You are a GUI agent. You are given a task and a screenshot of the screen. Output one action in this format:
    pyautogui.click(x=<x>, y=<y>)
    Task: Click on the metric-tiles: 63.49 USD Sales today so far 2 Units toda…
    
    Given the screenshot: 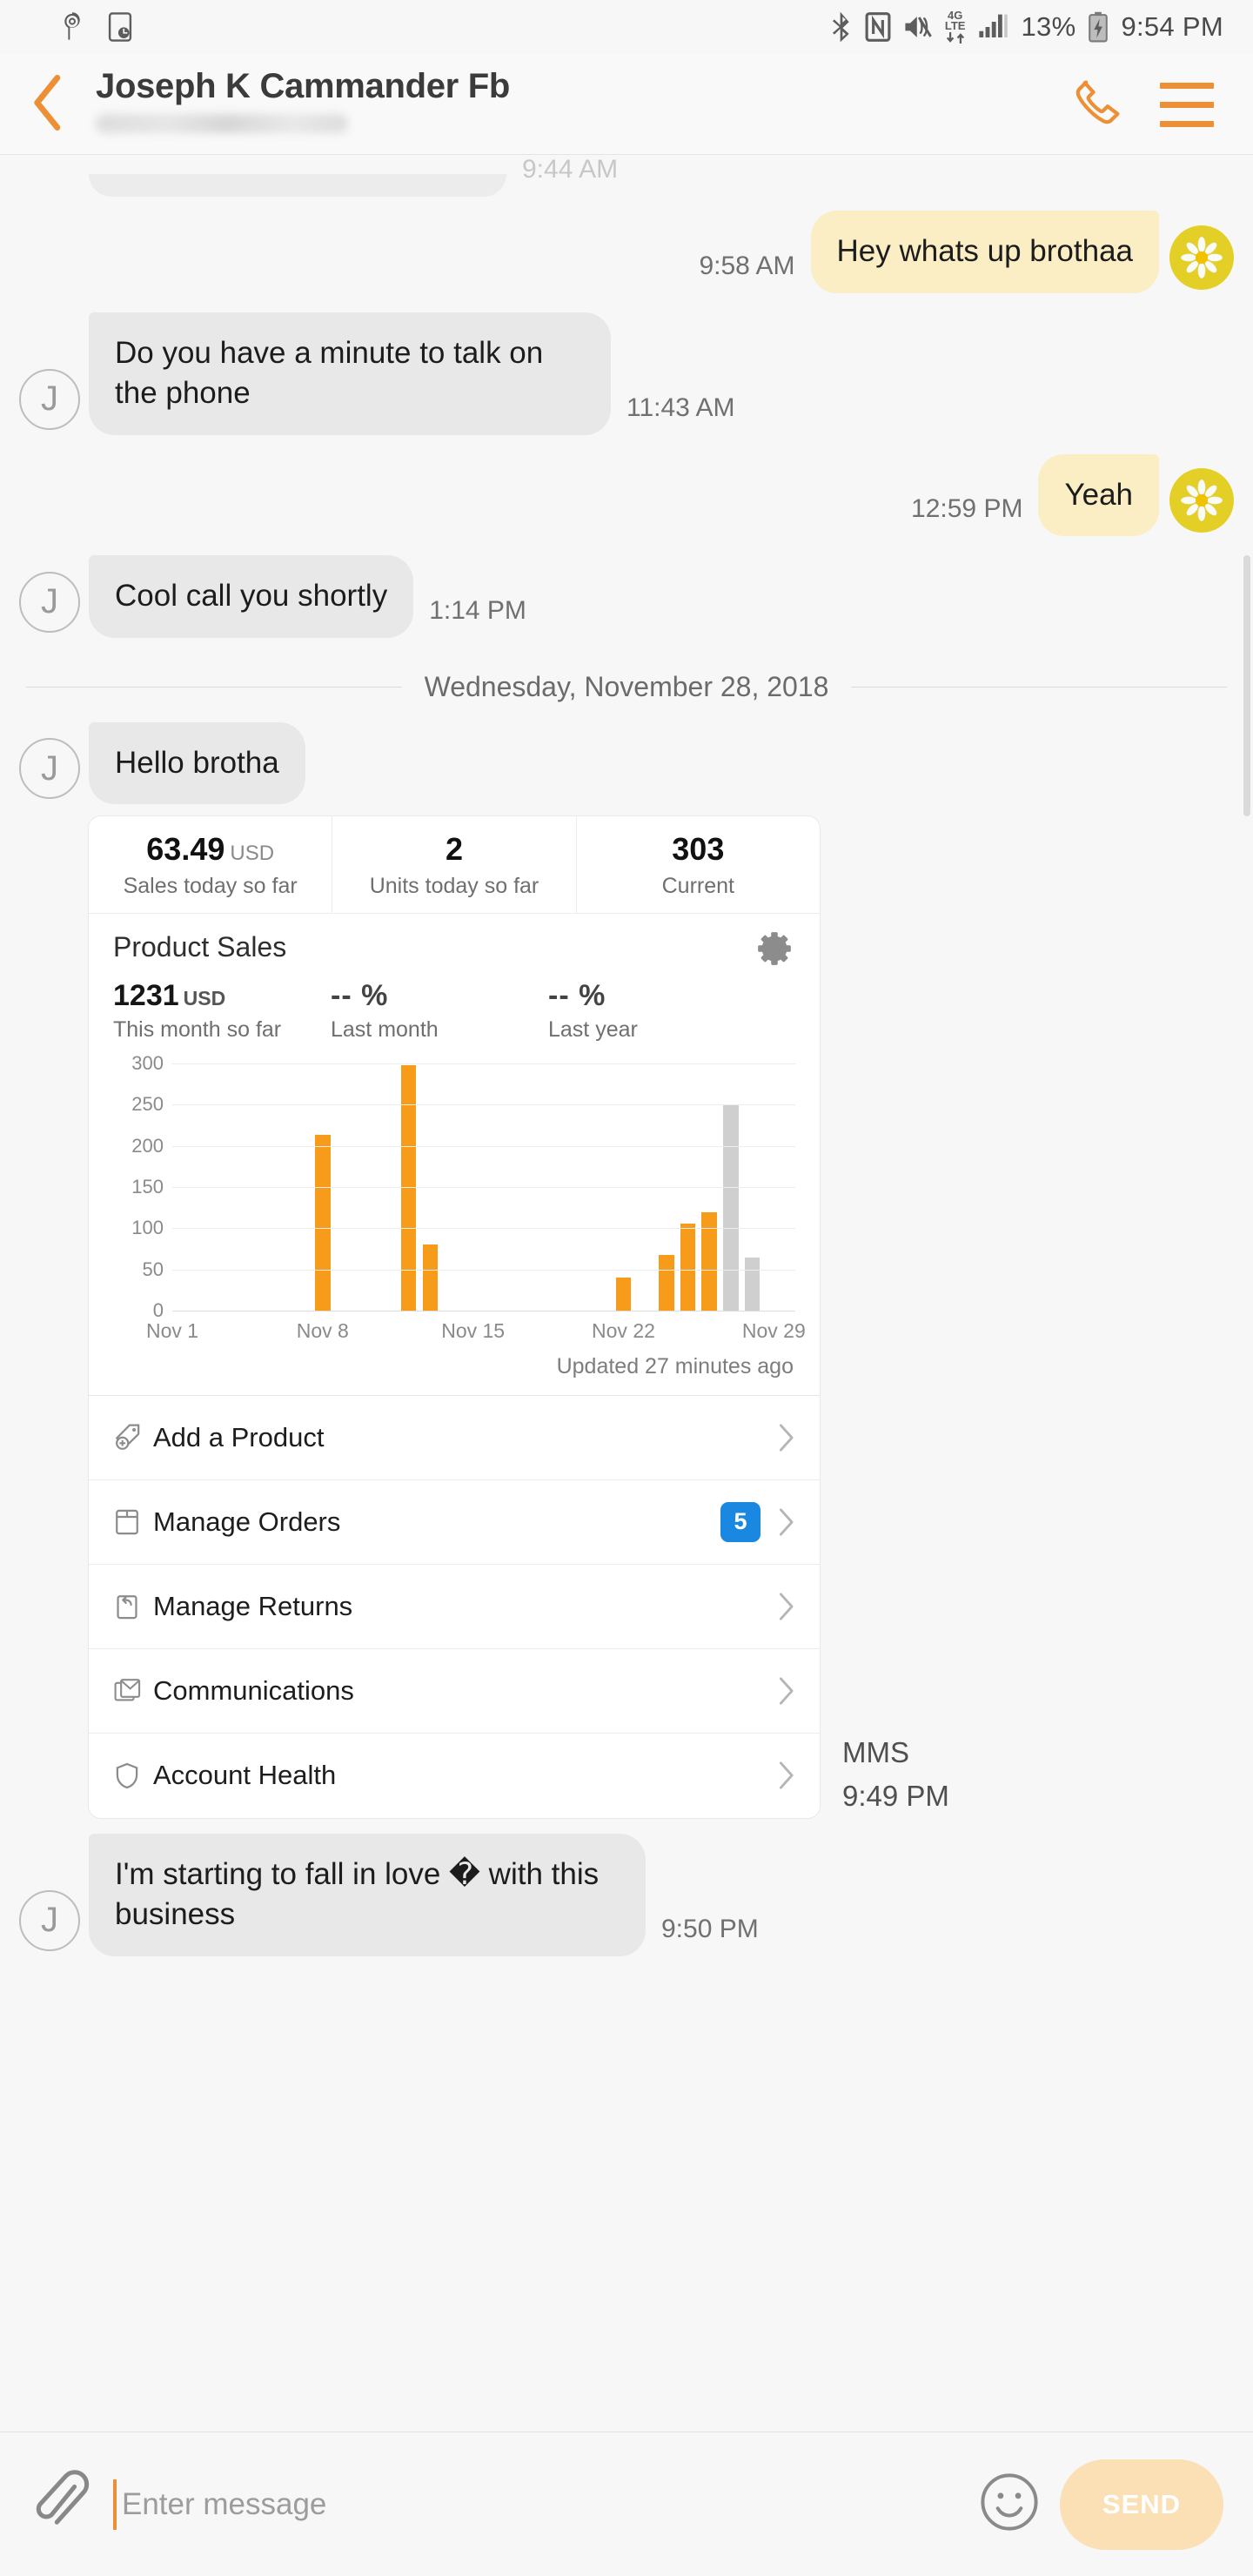 What is the action you would take?
    pyautogui.click(x=454, y=865)
    